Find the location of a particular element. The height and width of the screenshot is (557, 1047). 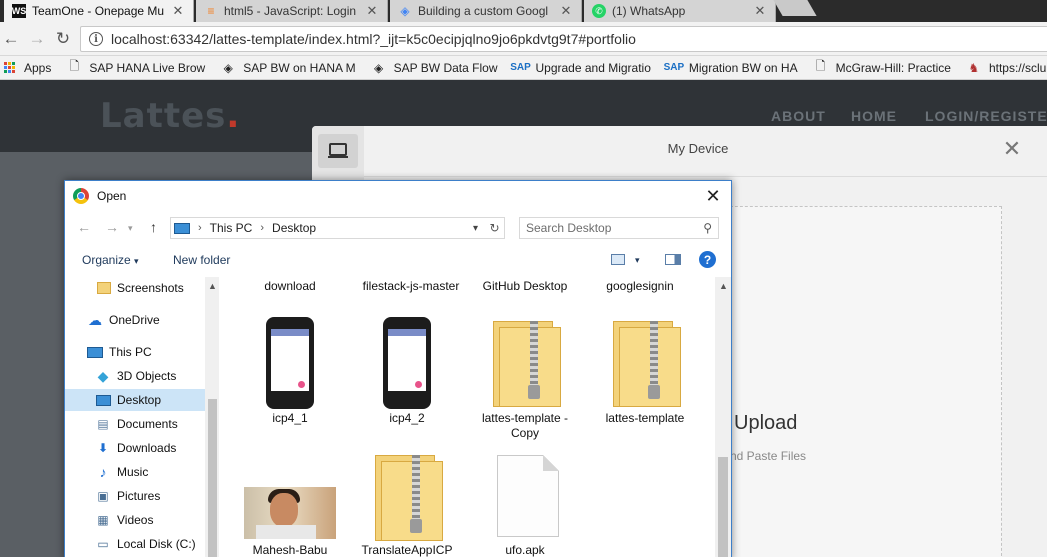

tab-building-custom-google: ◈ Building a custom Googl ✕ is located at coordinates (486, 11).